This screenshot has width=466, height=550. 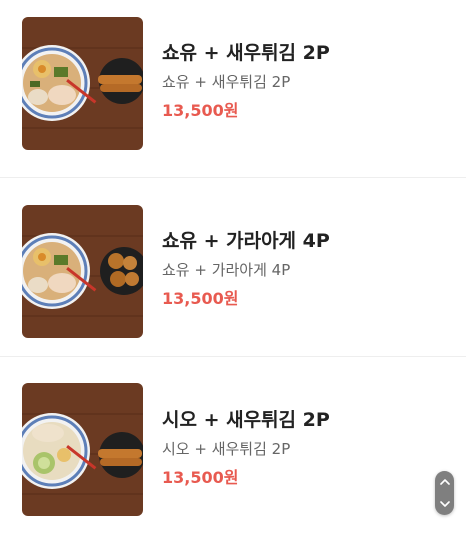 What do you see at coordinates (246, 241) in the screenshot?
I see `menu-item-name: 쇼유 + 가라아게 4P` at bounding box center [246, 241].